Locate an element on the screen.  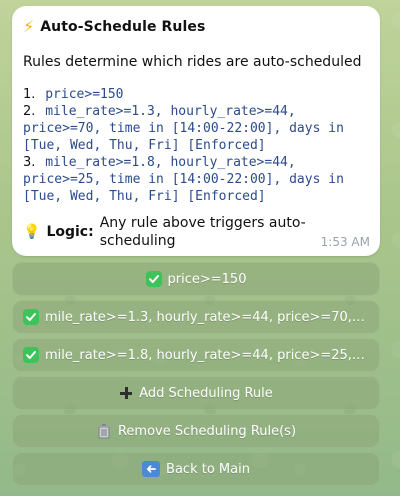
message-title-row: ⚡ Auto-Schedule Rules is located at coordinates (196, 27).